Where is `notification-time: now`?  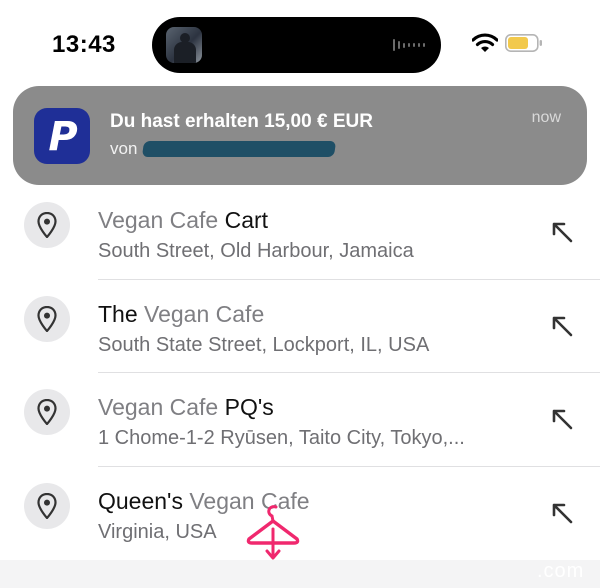
notification-time: now is located at coordinates (546, 117).